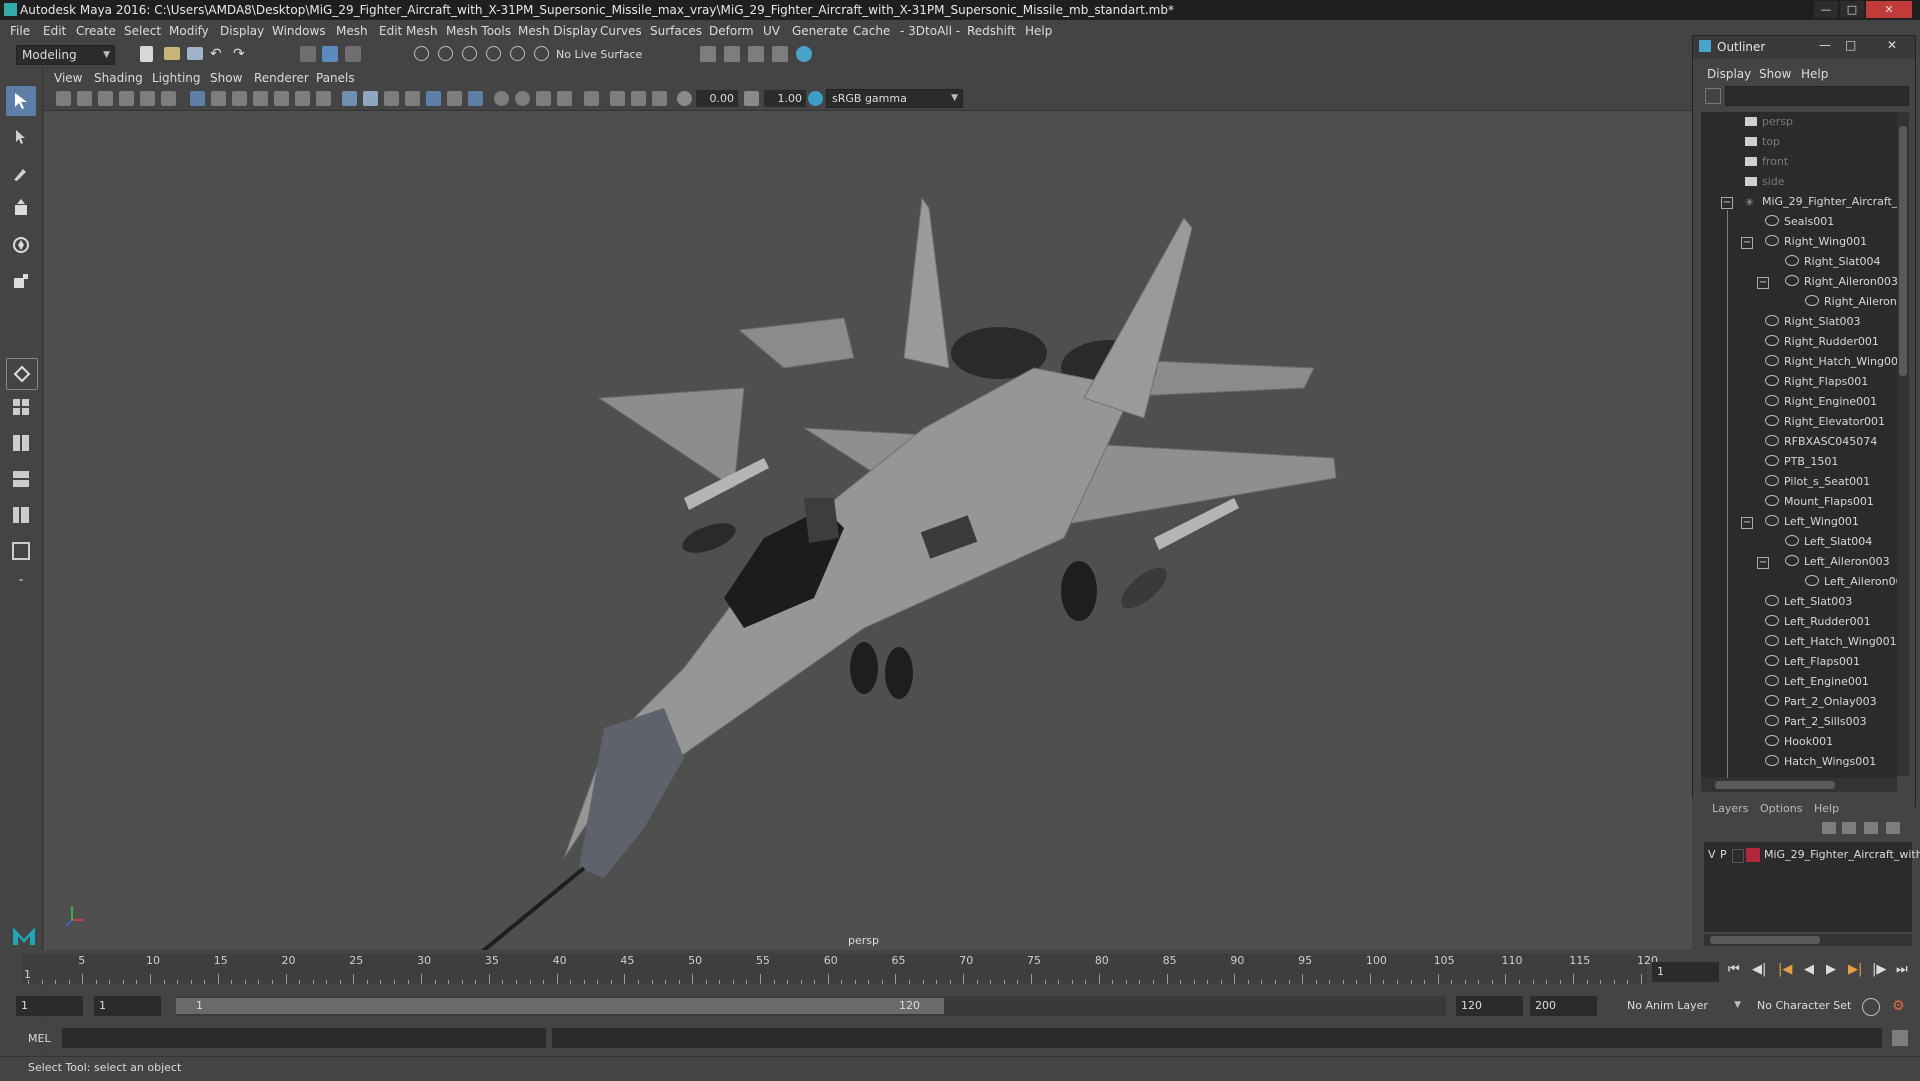  Describe the element at coordinates (195, 53) in the screenshot. I see `save-scene-icon` at that location.